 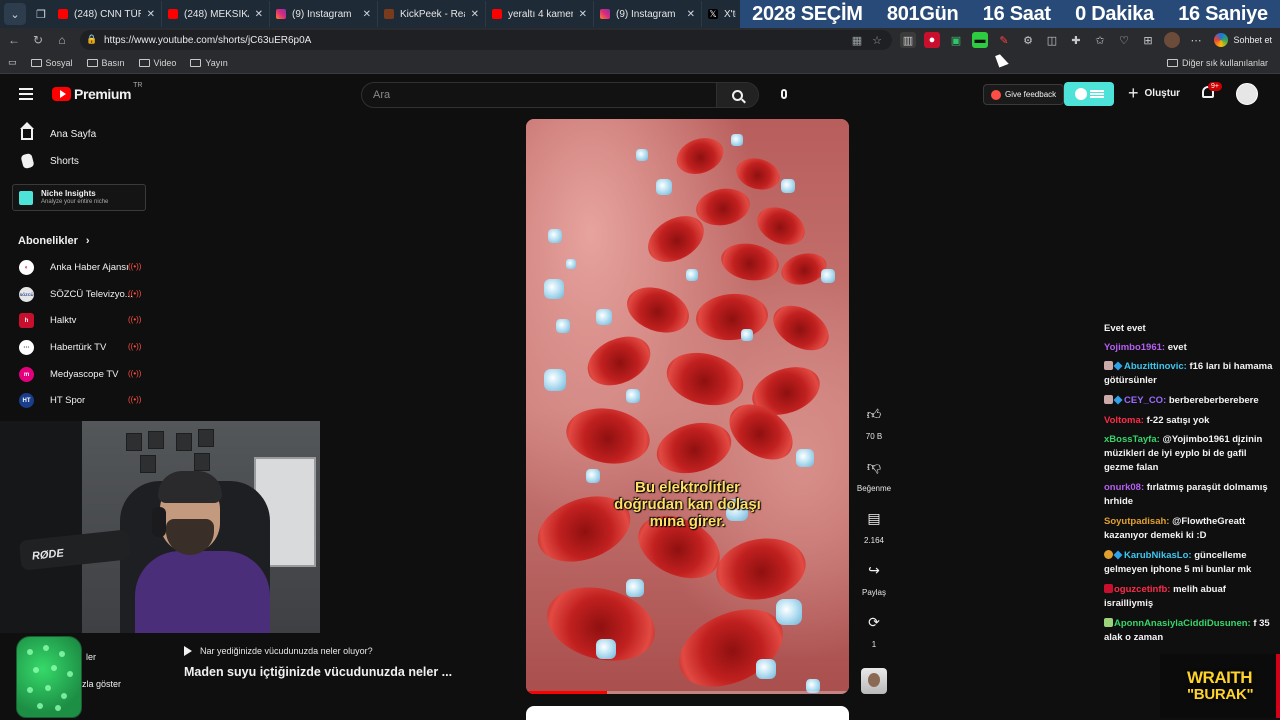 What do you see at coordinates (874, 644) in the screenshot?
I see `remix-count: 1` at bounding box center [874, 644].